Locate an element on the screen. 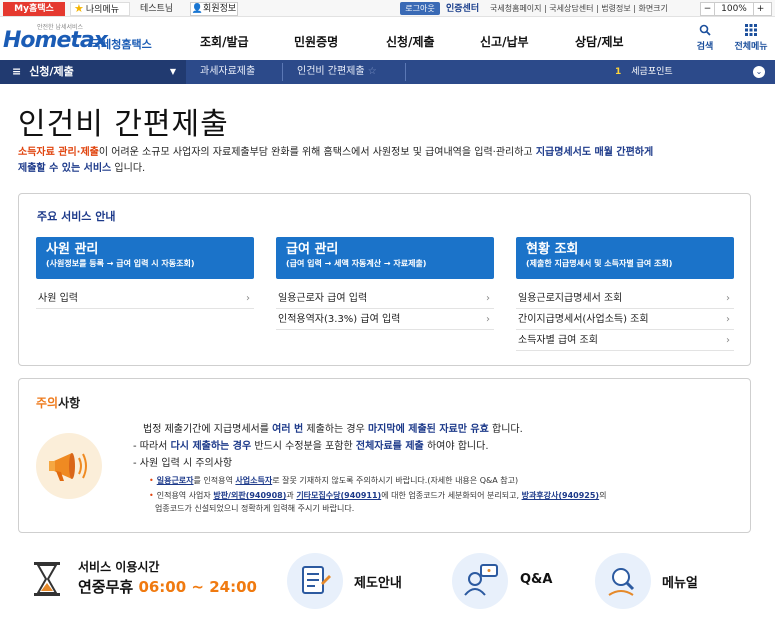 This screenshot has width=775, height=629. notice-text: 법정 제출기간에 지급명세서를 is located at coordinates (208, 429).